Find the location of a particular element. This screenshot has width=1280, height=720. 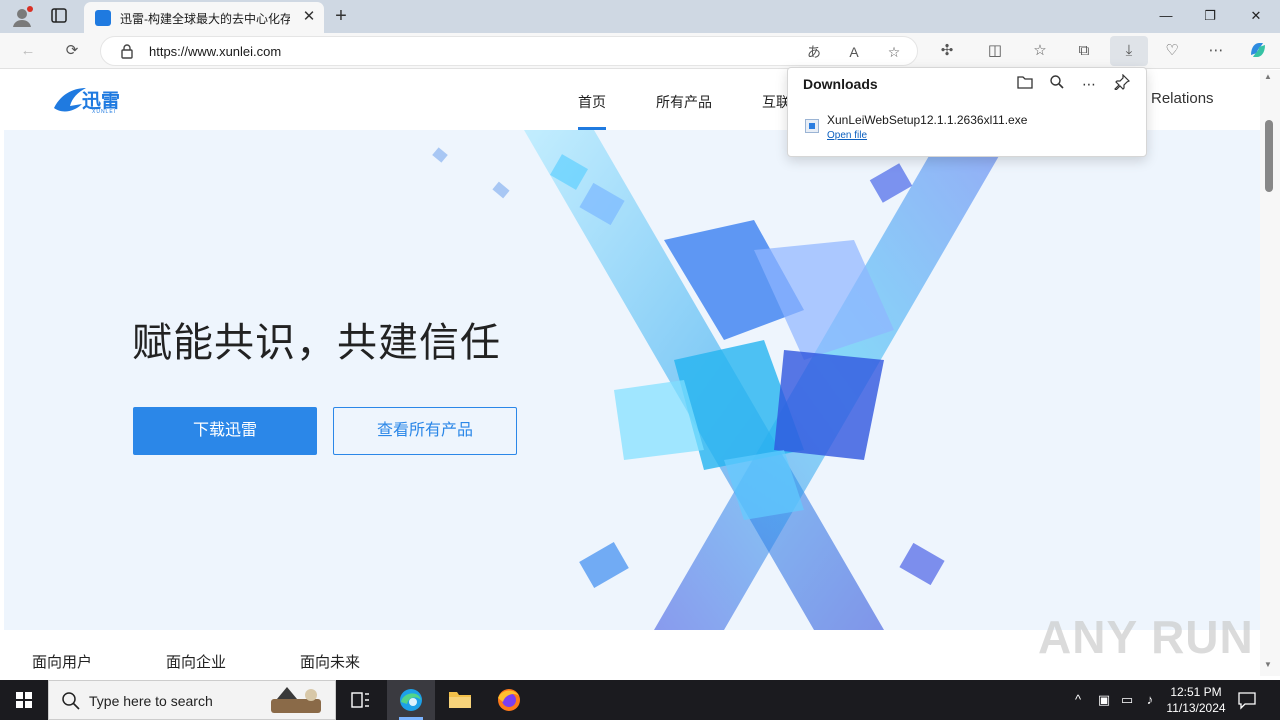

network-icon: ▭ is located at coordinates (1127, 700).